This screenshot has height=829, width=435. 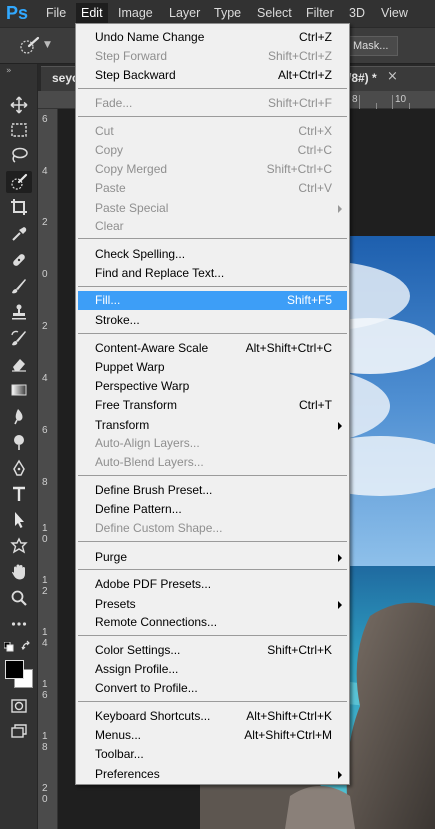 What do you see at coordinates (19, 364) in the screenshot?
I see `eraser-icon` at bounding box center [19, 364].